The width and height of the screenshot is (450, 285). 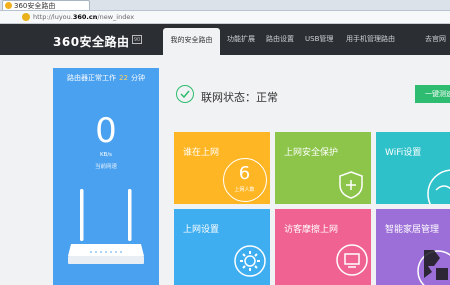 I want to click on wifi-icon, so click(x=438, y=186).